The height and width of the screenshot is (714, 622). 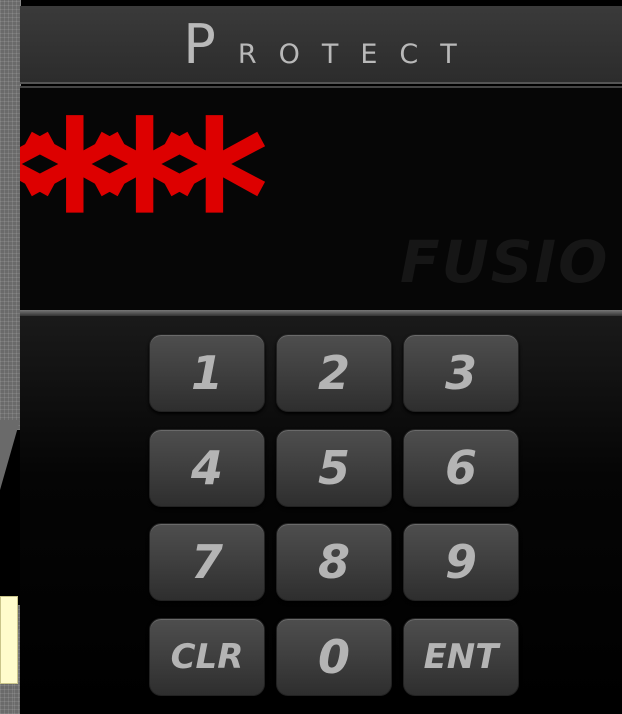 What do you see at coordinates (334, 657) in the screenshot?
I see `key-0: 0` at bounding box center [334, 657].